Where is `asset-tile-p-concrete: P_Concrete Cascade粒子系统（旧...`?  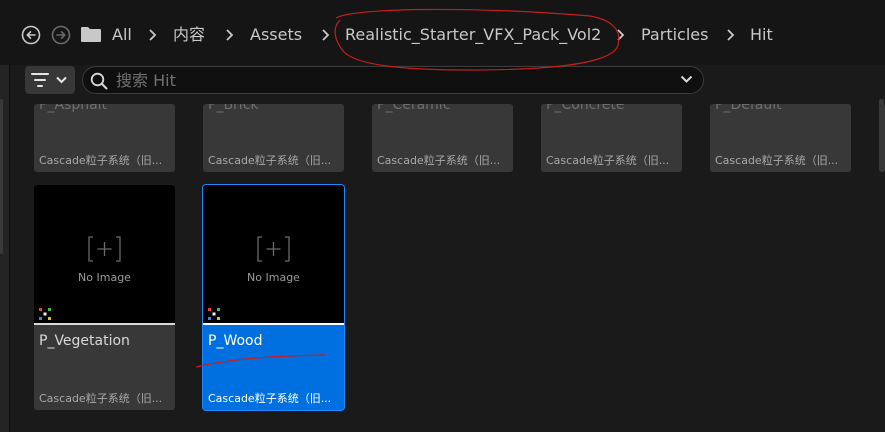 asset-tile-p-concrete: P_Concrete Cascade粒子系统（旧... is located at coordinates (611, 138).